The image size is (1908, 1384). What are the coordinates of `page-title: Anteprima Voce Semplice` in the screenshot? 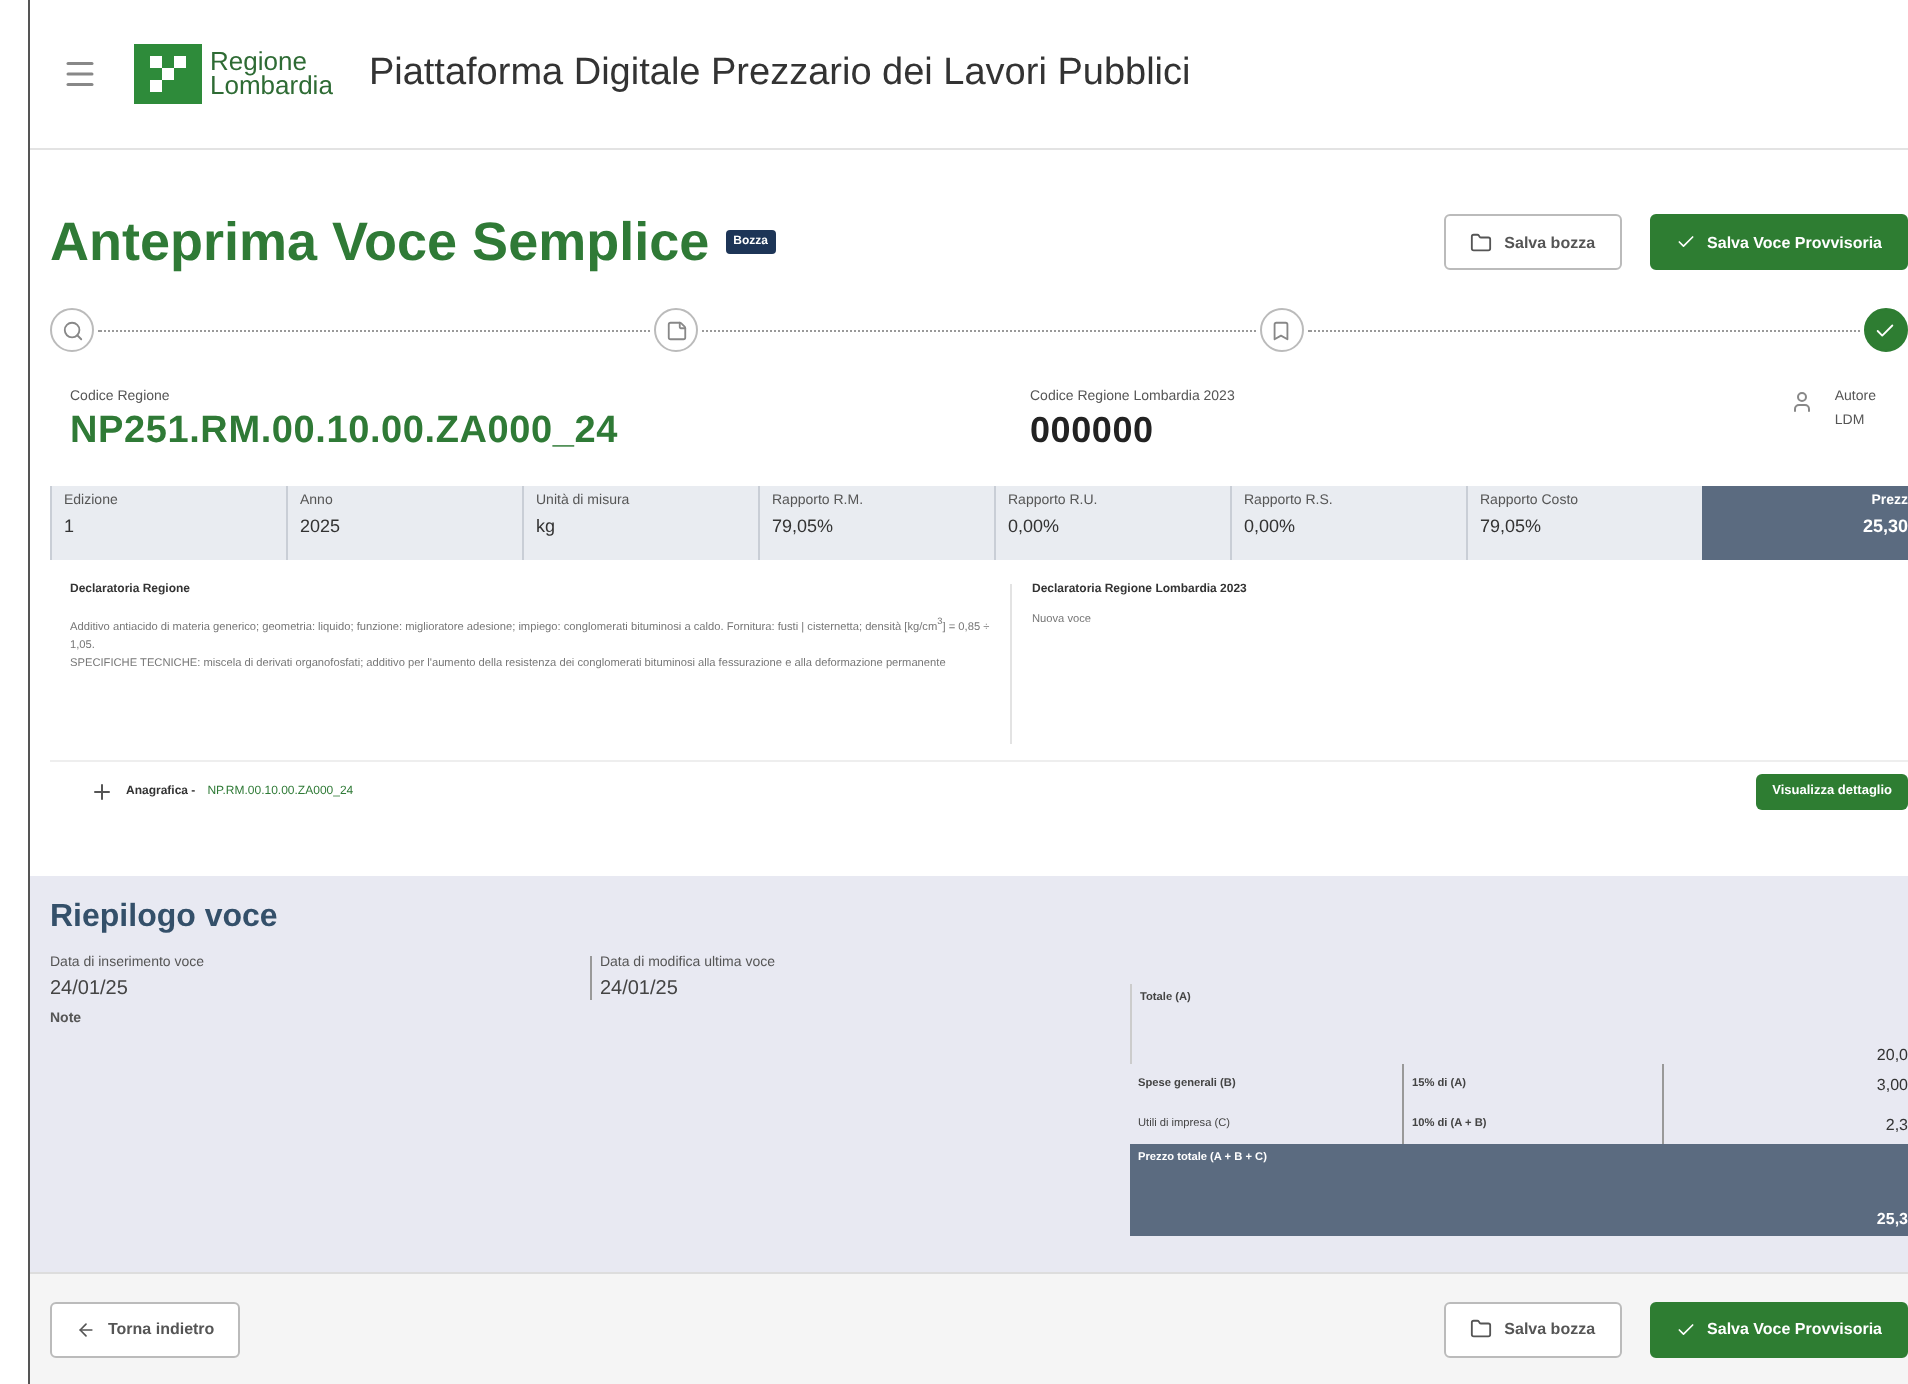 It's located at (380, 242).